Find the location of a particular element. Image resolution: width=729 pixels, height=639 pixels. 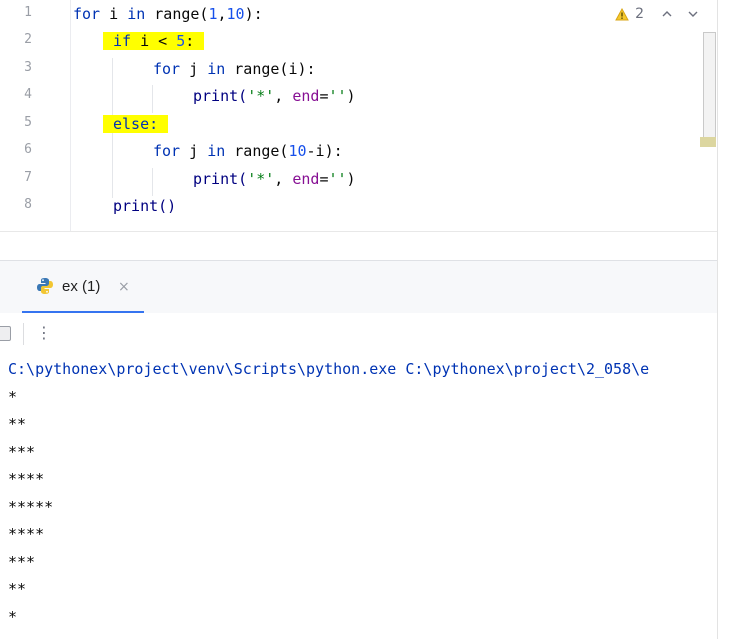

code-line-2: if i < 5: is located at coordinates (154, 41).